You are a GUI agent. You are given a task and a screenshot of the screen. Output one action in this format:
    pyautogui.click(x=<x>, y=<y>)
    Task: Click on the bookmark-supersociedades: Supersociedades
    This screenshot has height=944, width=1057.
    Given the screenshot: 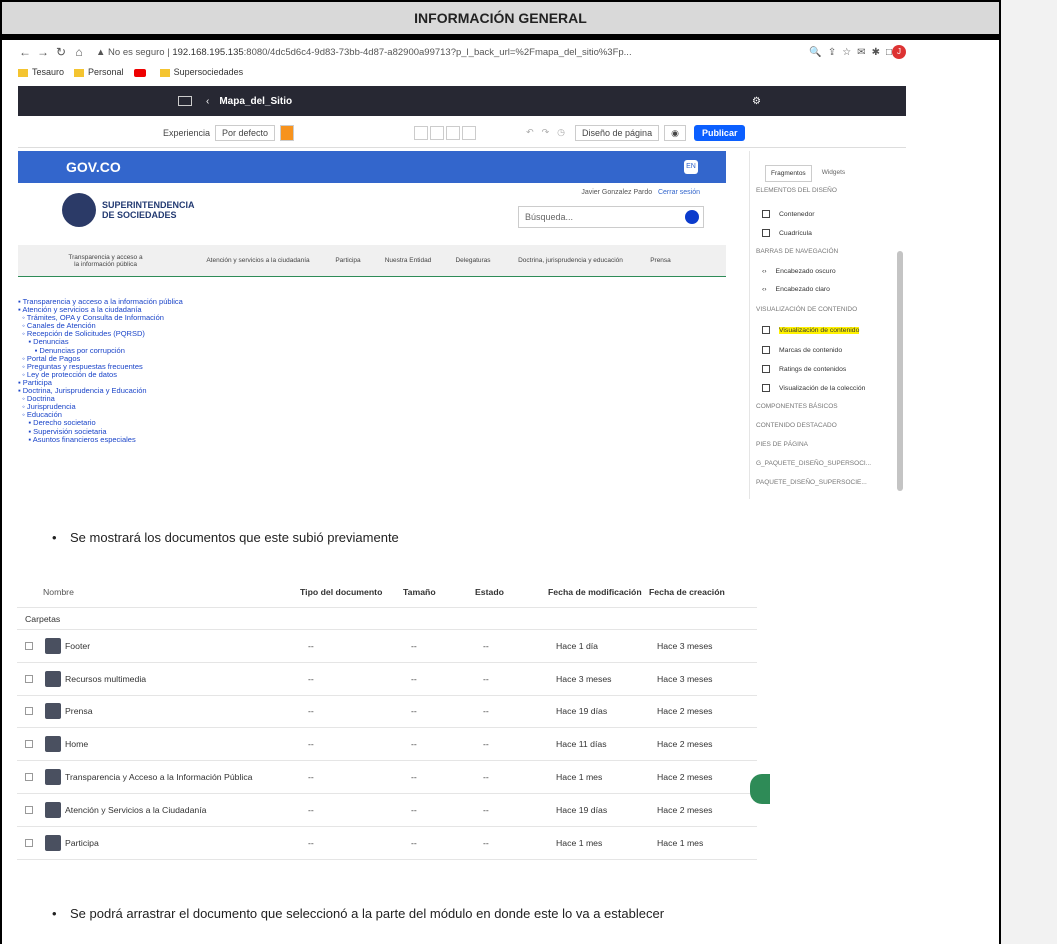 What is the action you would take?
    pyautogui.click(x=201, y=72)
    